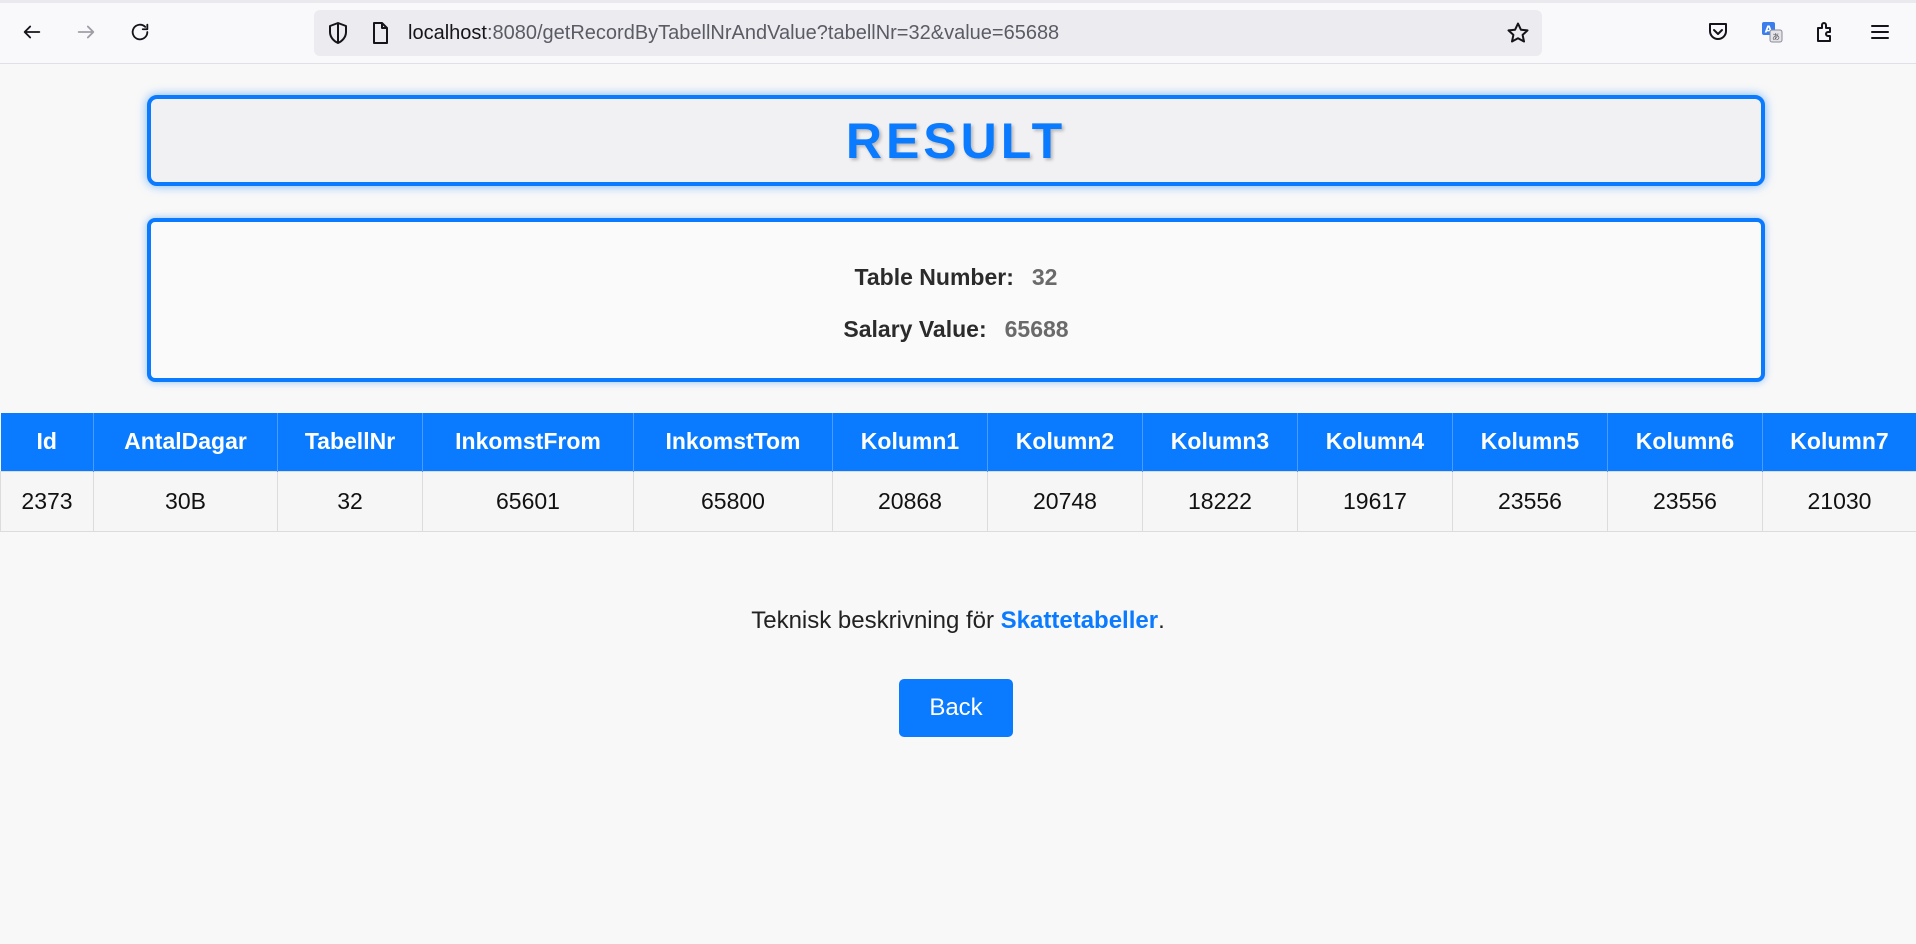 Image resolution: width=1916 pixels, height=944 pixels. I want to click on description-text: Teknisk beskrivning för Skattetabeller., so click(958, 621).